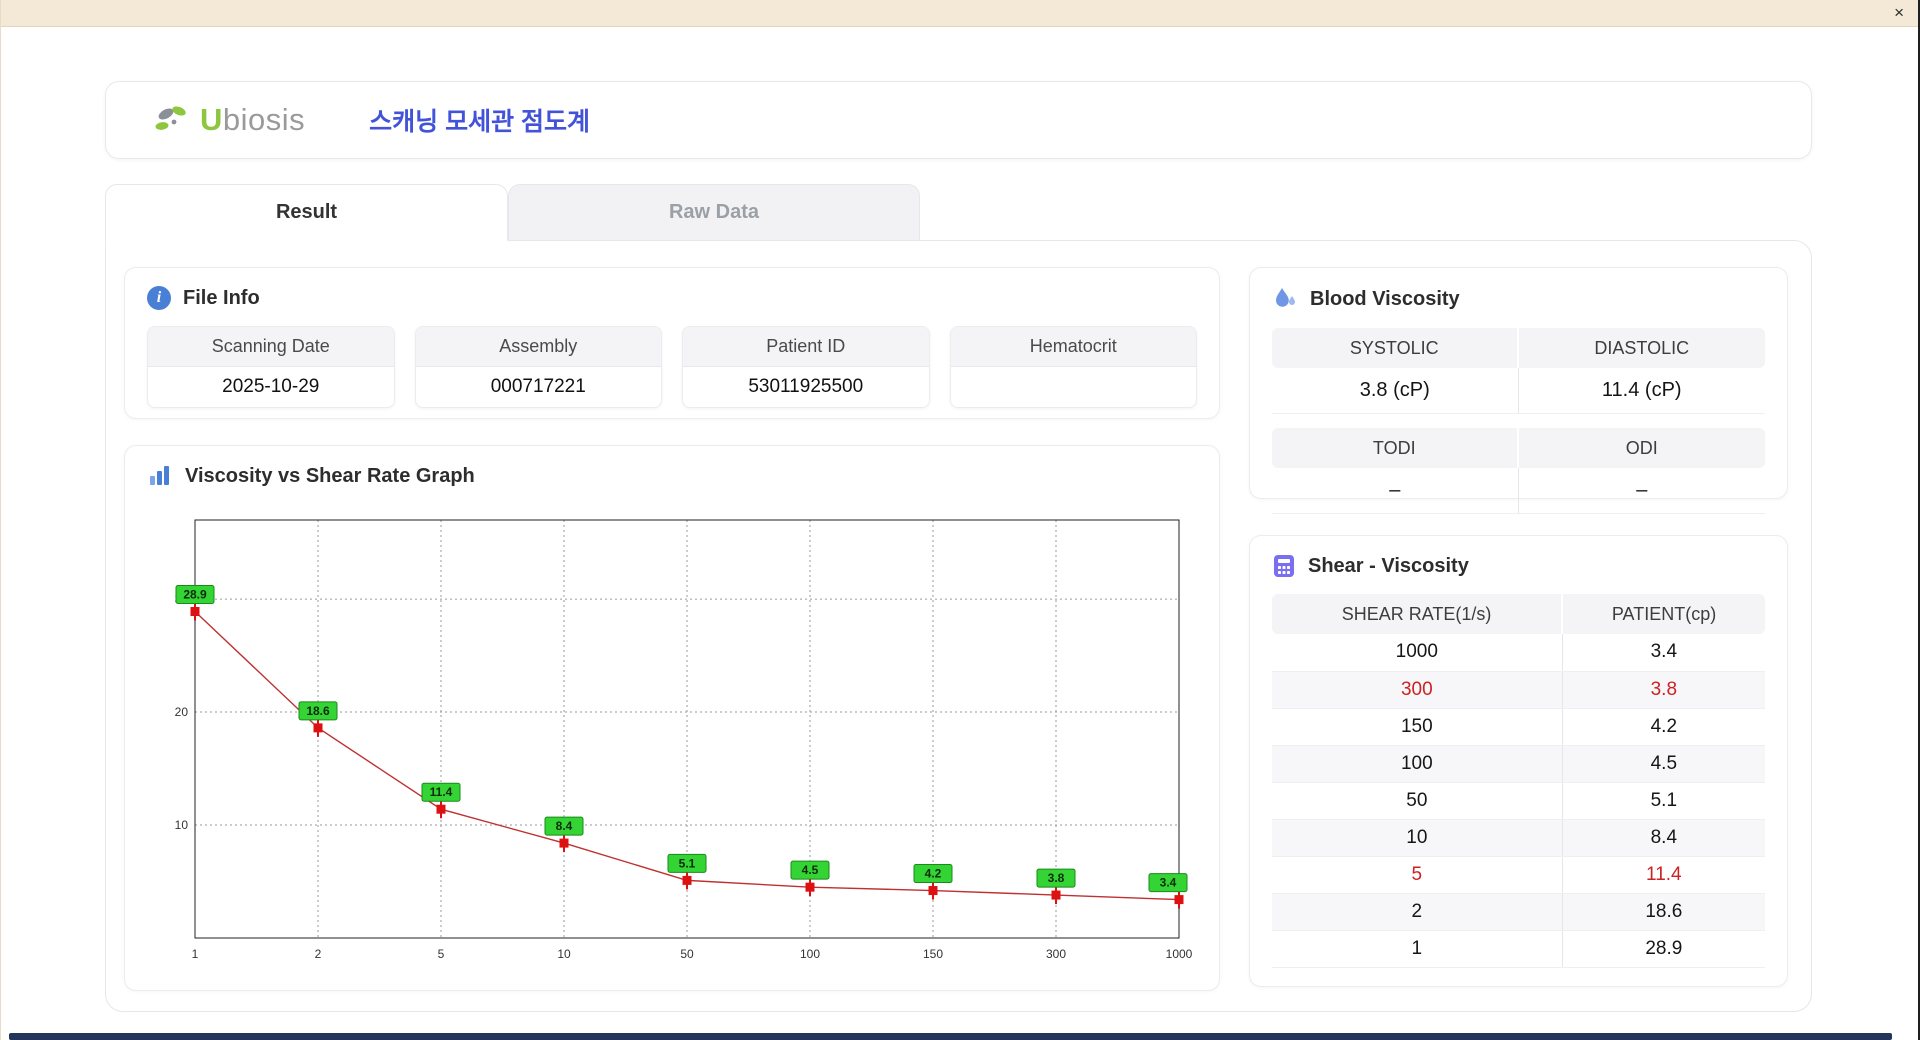 This screenshot has width=1920, height=1040. Describe the element at coordinates (318, 954) in the screenshot. I see `svg-text: 2` at that location.